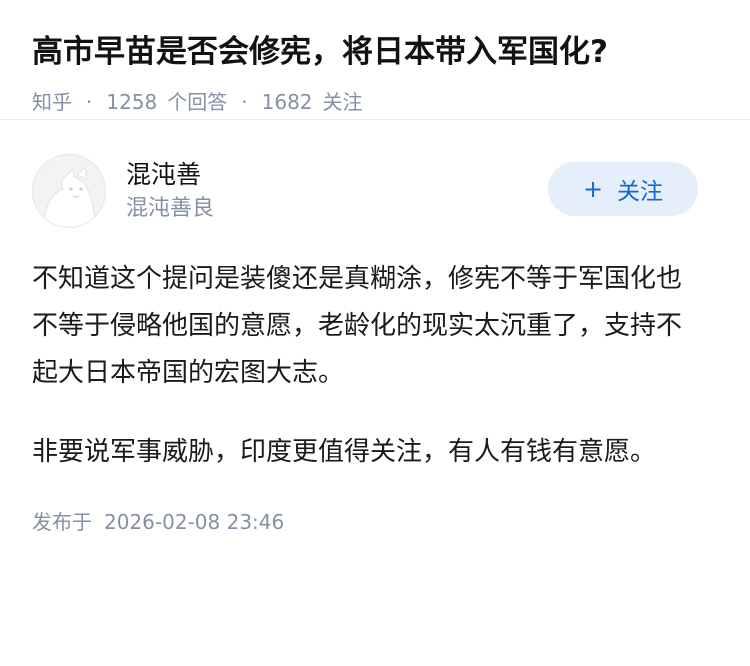 Image resolution: width=750 pixels, height=666 pixels. What do you see at coordinates (132, 102) in the screenshot?
I see `answer-count: 1258` at bounding box center [132, 102].